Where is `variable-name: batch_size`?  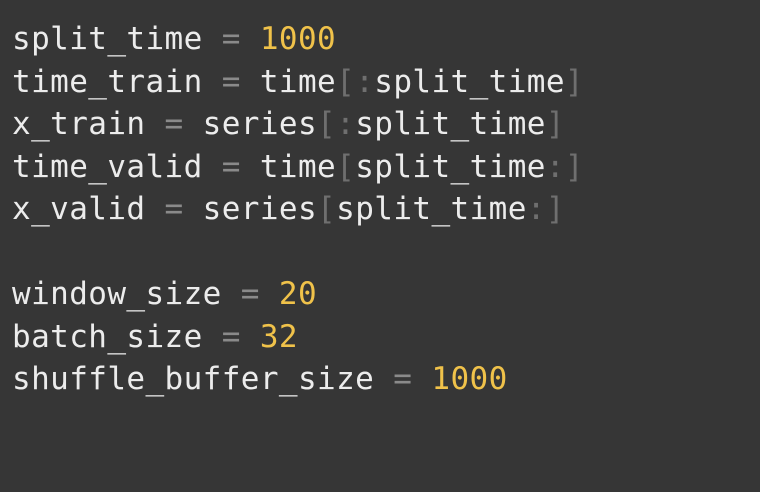
variable-name: batch_size is located at coordinates (107, 336).